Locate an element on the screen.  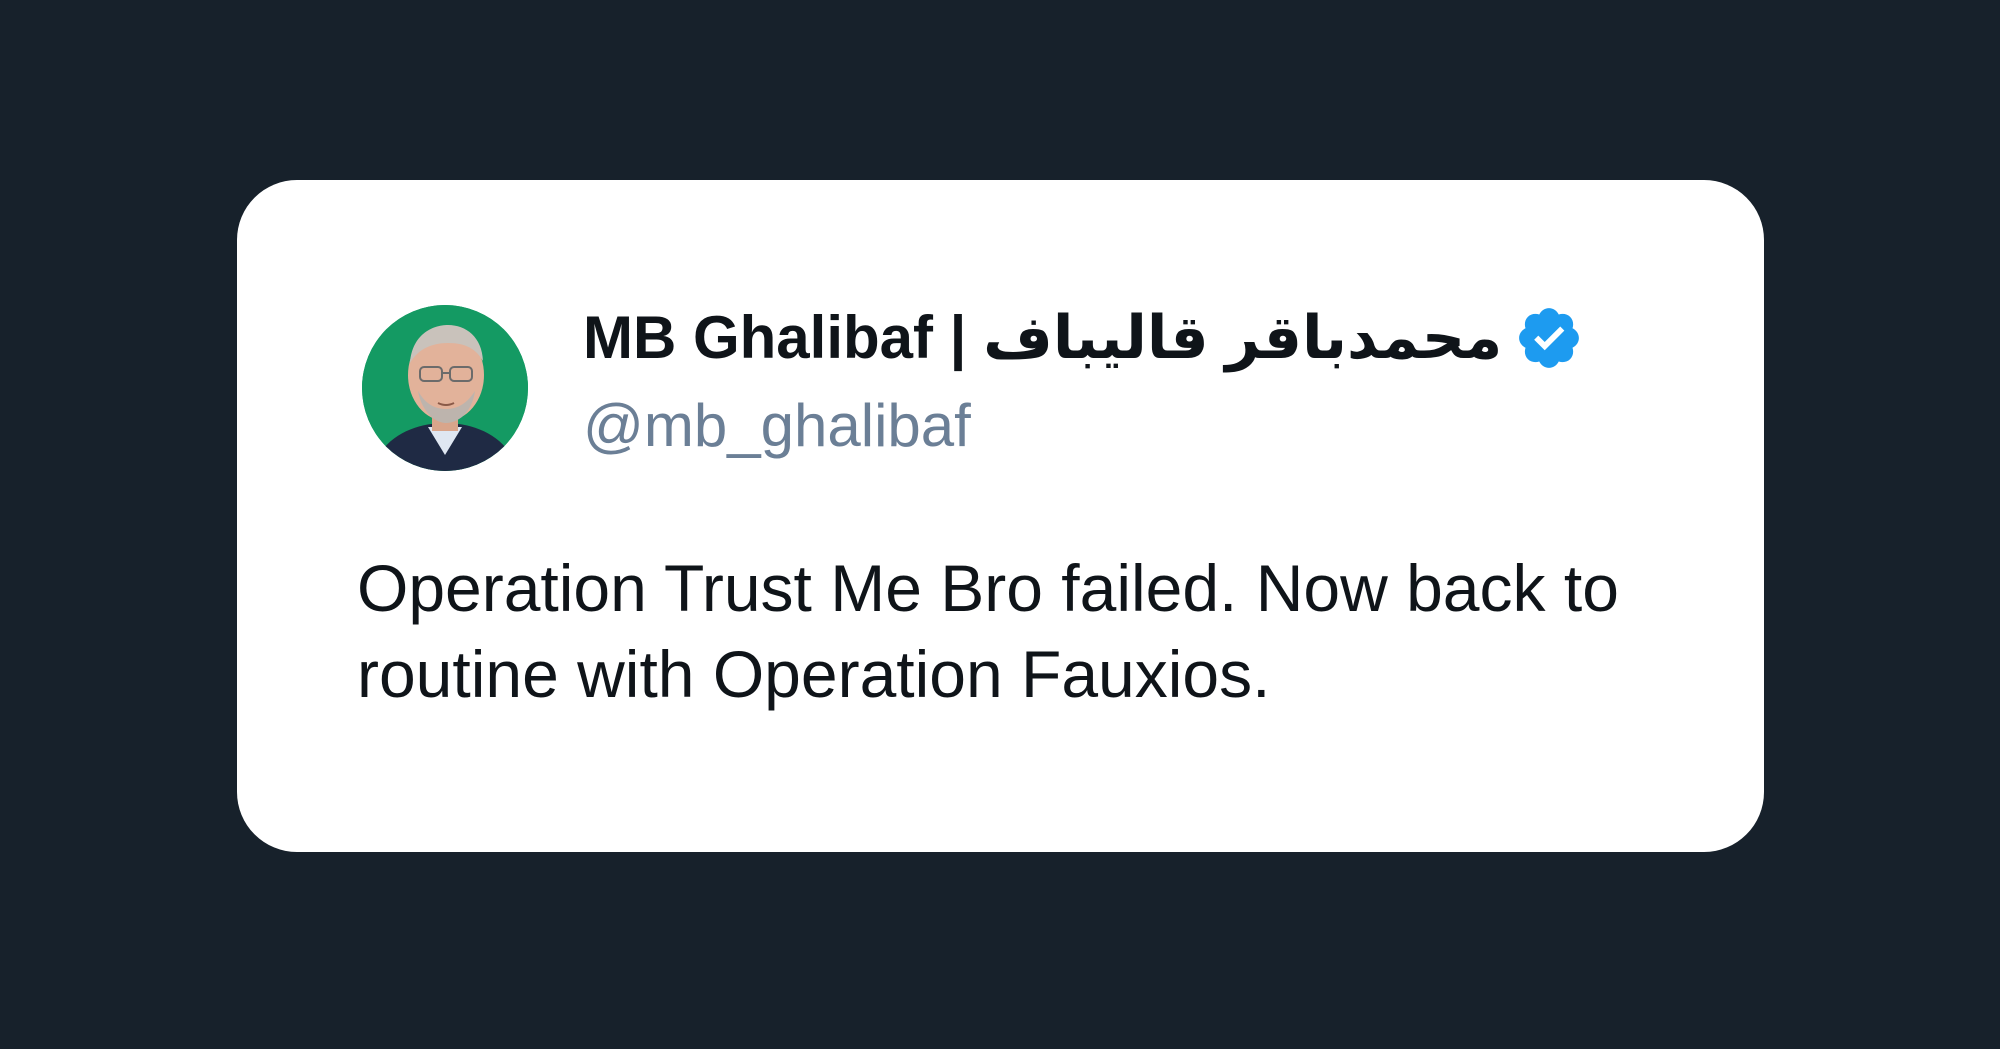
author-name-row: محمدباقر قالیباف | MB Ghalibaf is located at coordinates (1083, 338).